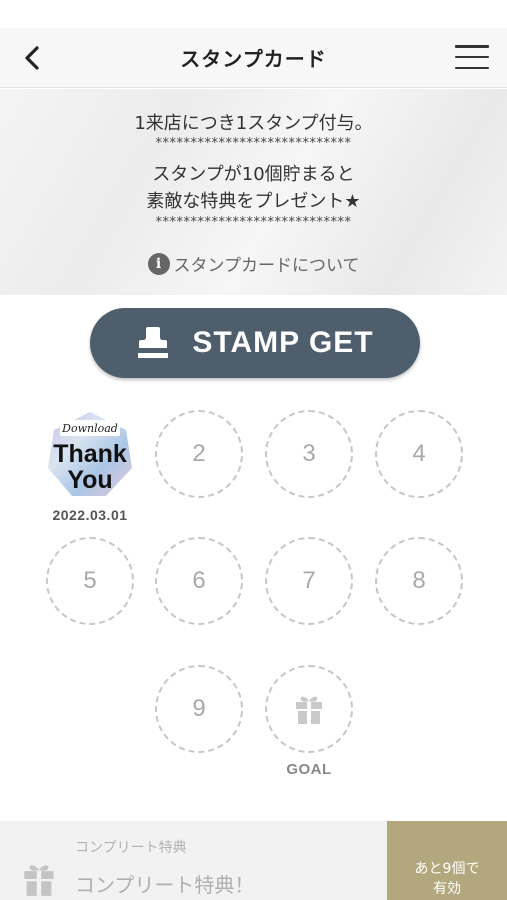  What do you see at coordinates (158, 263) in the screenshot?
I see `info-icon: i` at bounding box center [158, 263].